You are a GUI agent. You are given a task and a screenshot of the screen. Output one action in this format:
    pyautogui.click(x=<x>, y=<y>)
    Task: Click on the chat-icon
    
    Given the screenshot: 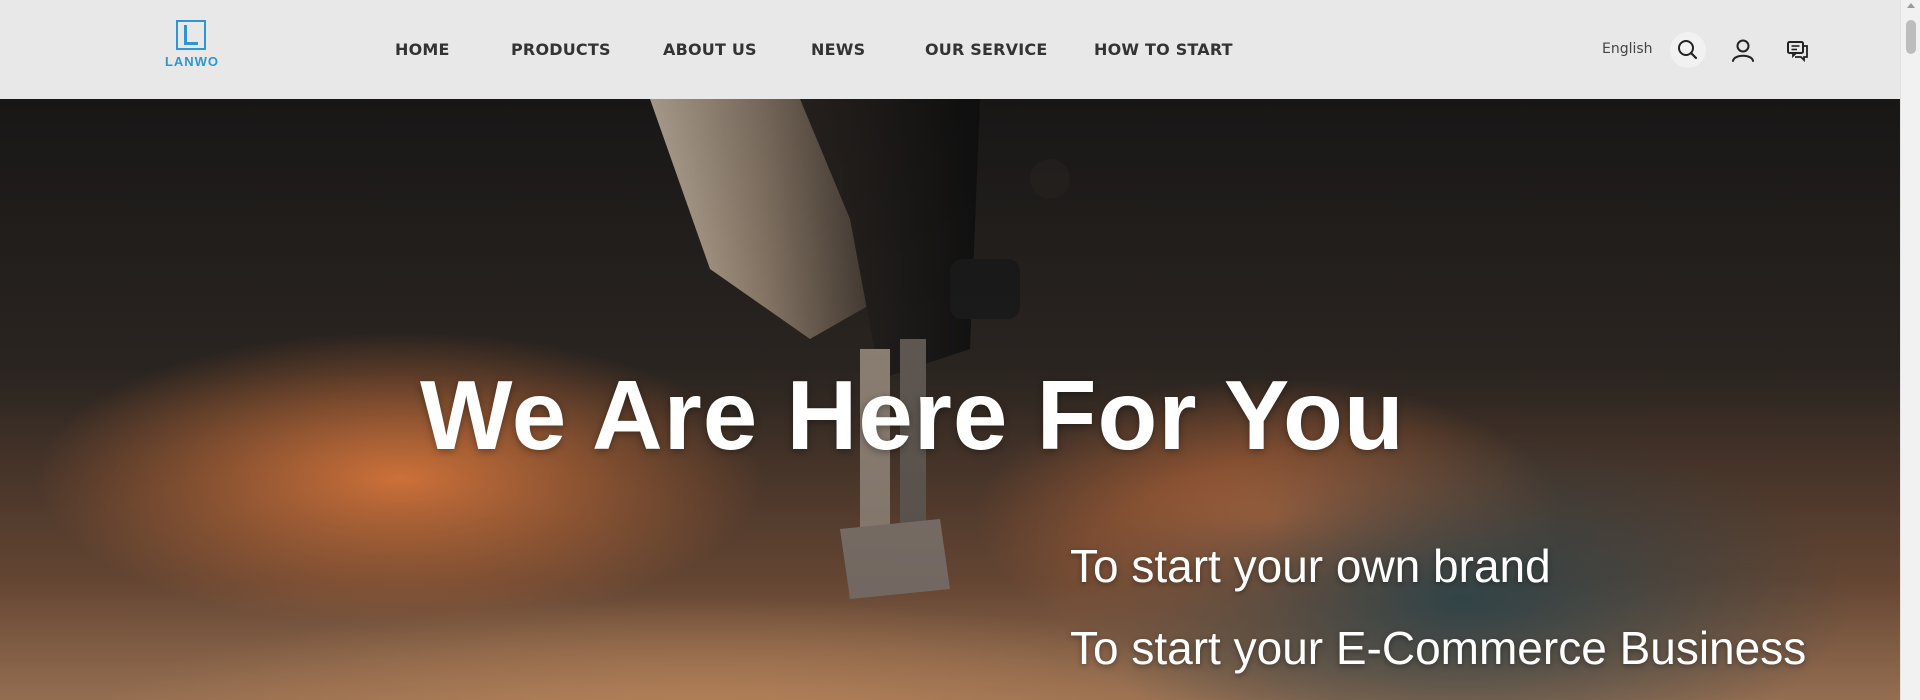 What is the action you would take?
    pyautogui.click(x=1798, y=50)
    